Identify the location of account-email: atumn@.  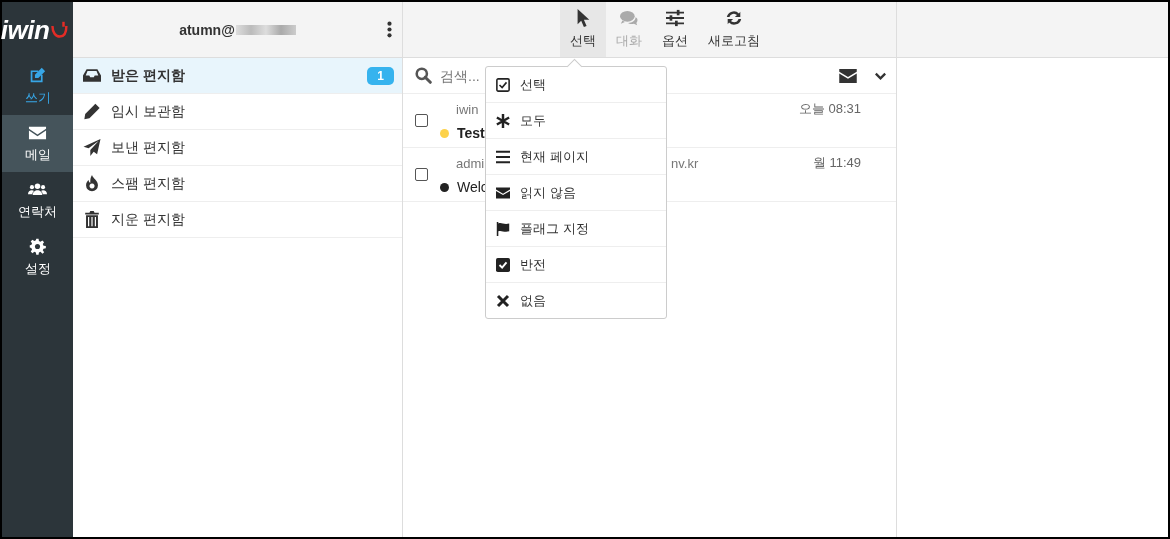
(207, 29).